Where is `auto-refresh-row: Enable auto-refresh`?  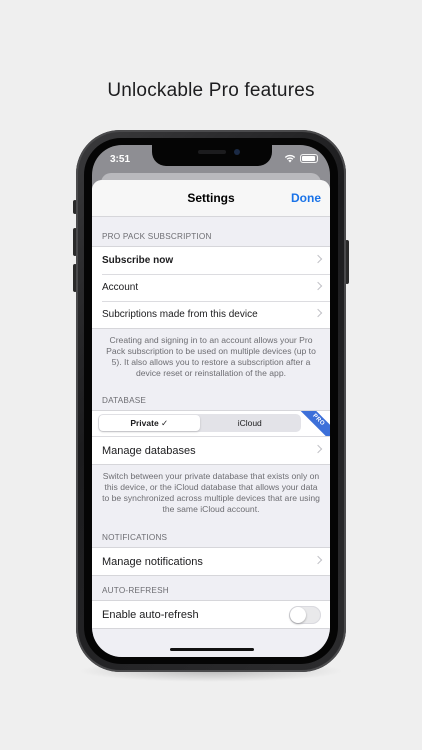
auto-refresh-row: Enable auto-refresh is located at coordinates (211, 614).